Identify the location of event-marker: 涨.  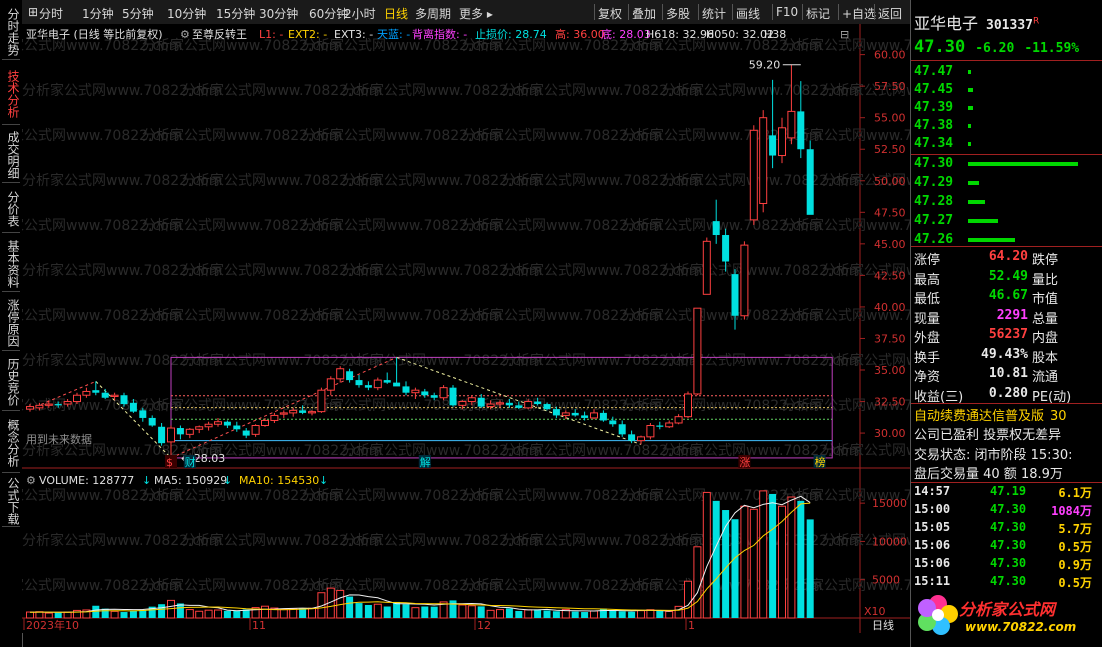
(744, 462).